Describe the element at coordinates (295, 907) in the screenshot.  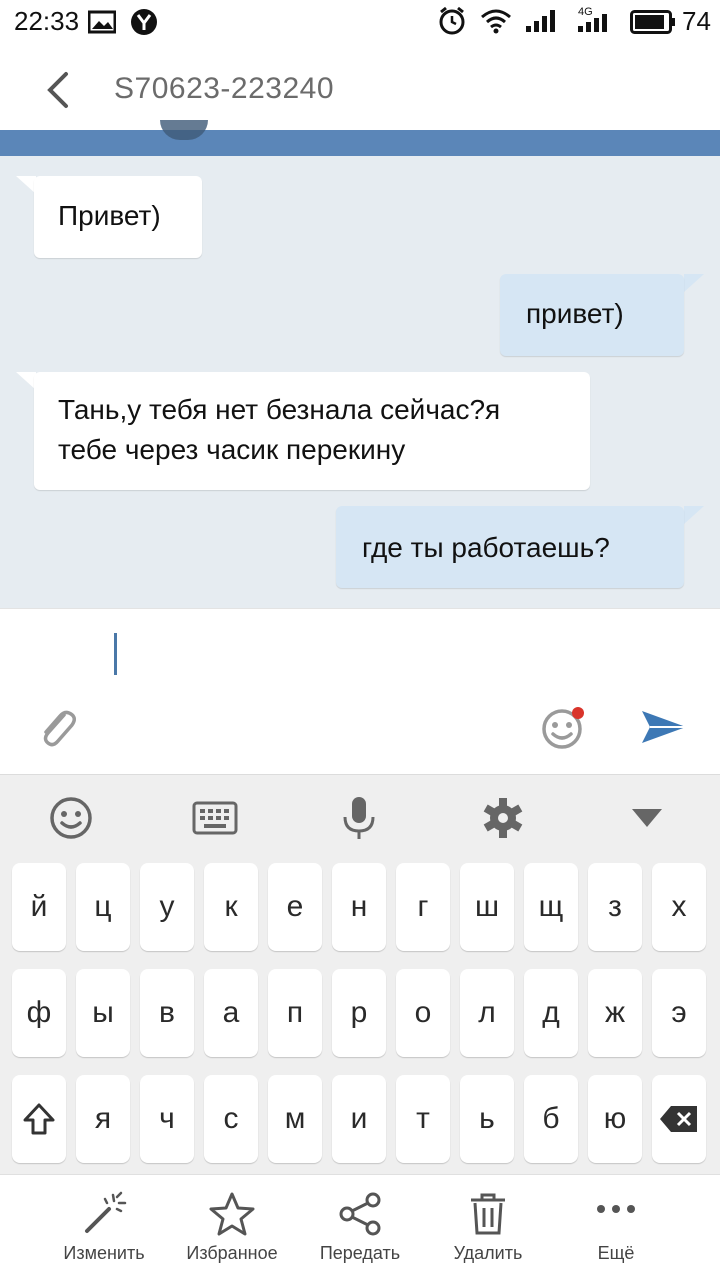
I see `key: е` at that location.